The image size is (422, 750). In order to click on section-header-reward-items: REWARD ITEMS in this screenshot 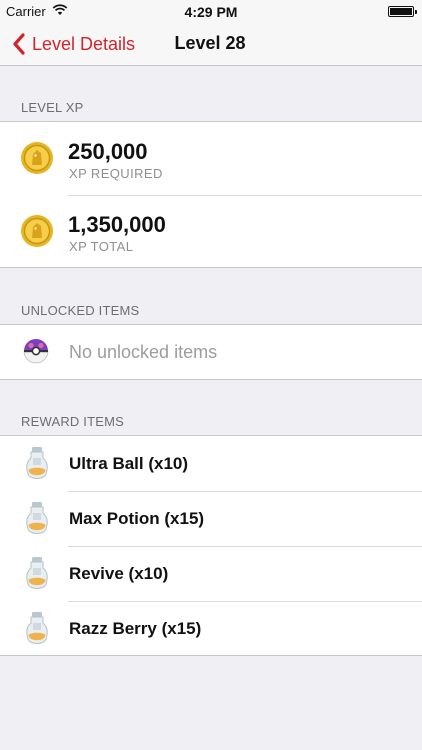, I will do `click(73, 421)`.